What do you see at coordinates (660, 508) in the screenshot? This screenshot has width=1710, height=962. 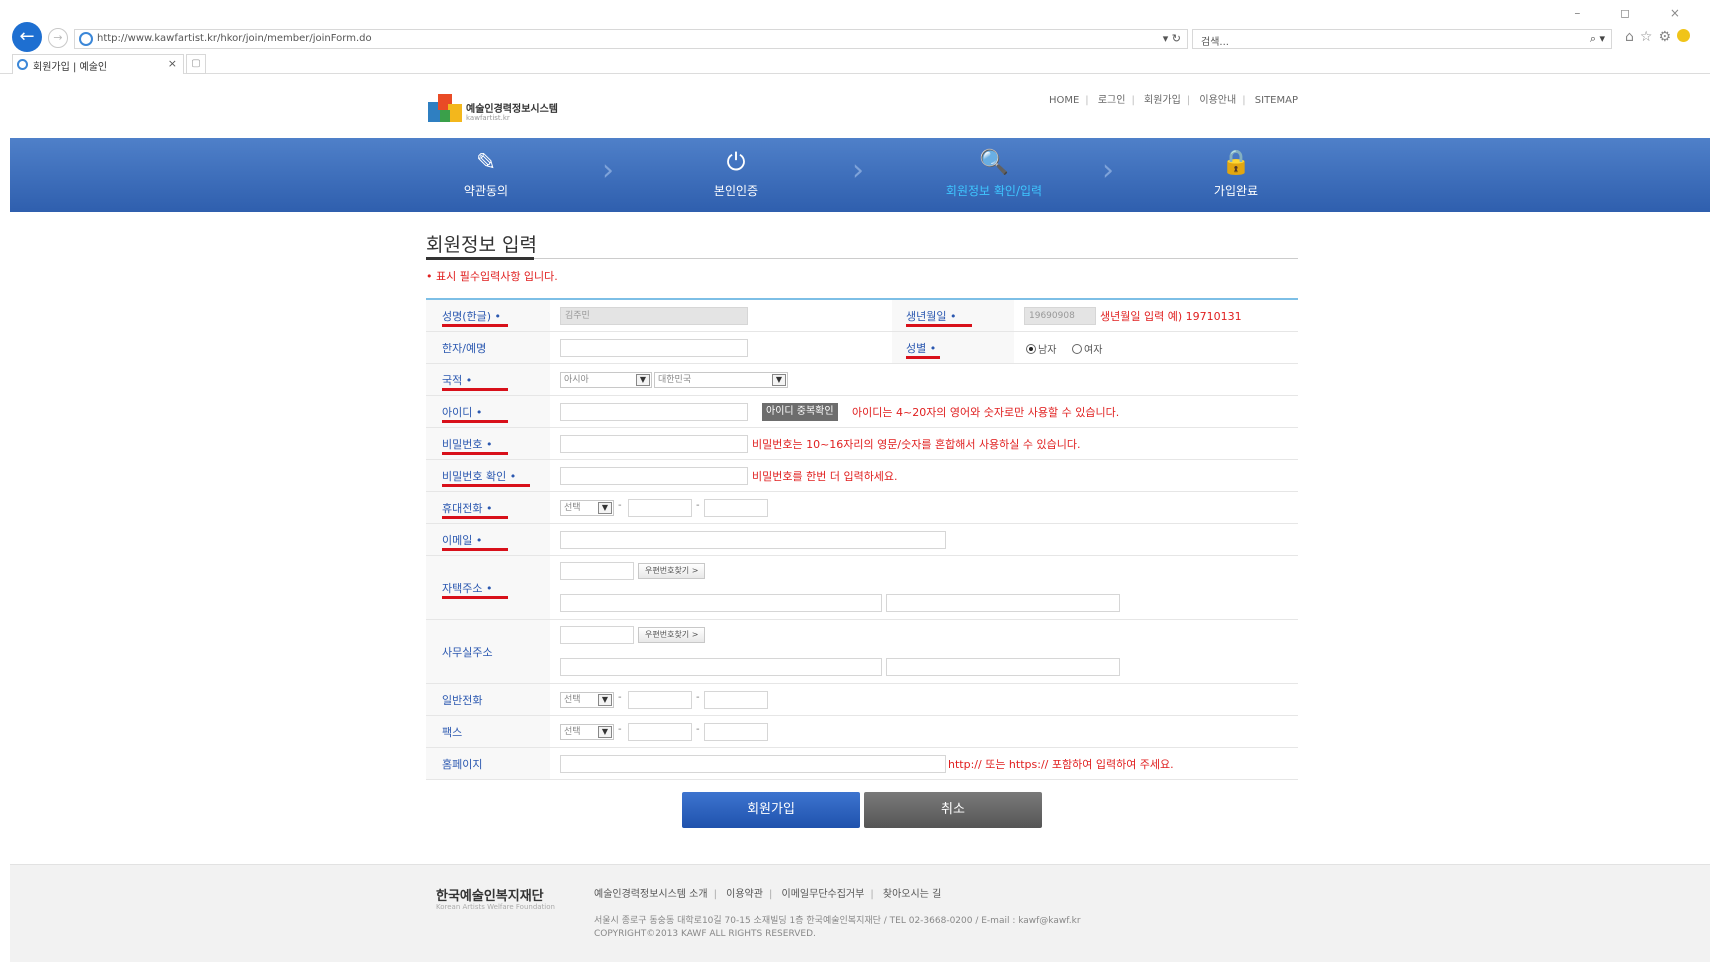 I see `mobile-middle-input` at bounding box center [660, 508].